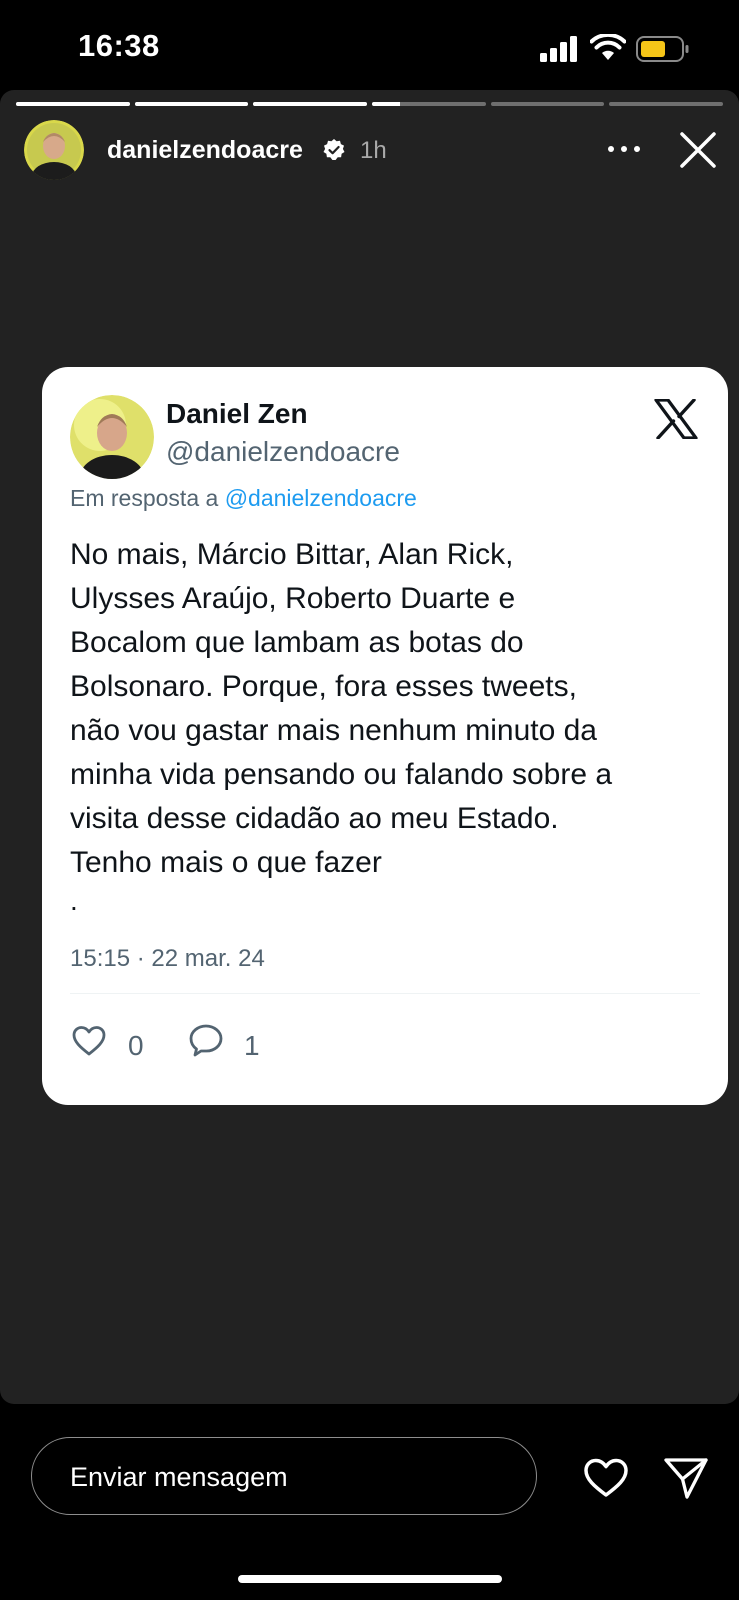 The image size is (739, 1600). I want to click on tweet-author-handle: @danielzendoacre, so click(283, 451).